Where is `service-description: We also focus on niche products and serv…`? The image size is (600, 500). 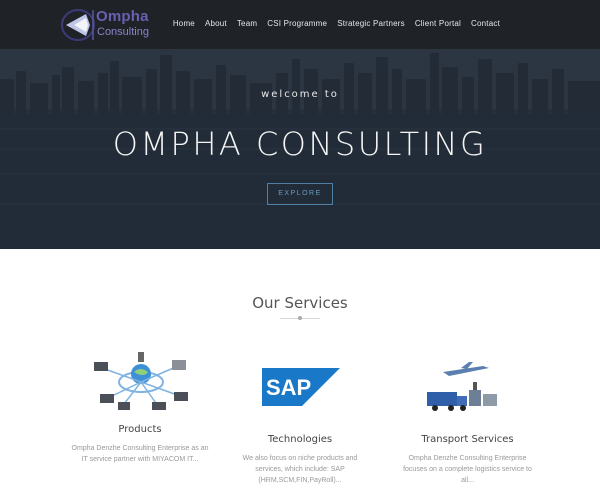
service-description: We also focus on niche products and serv… is located at coordinates (300, 469).